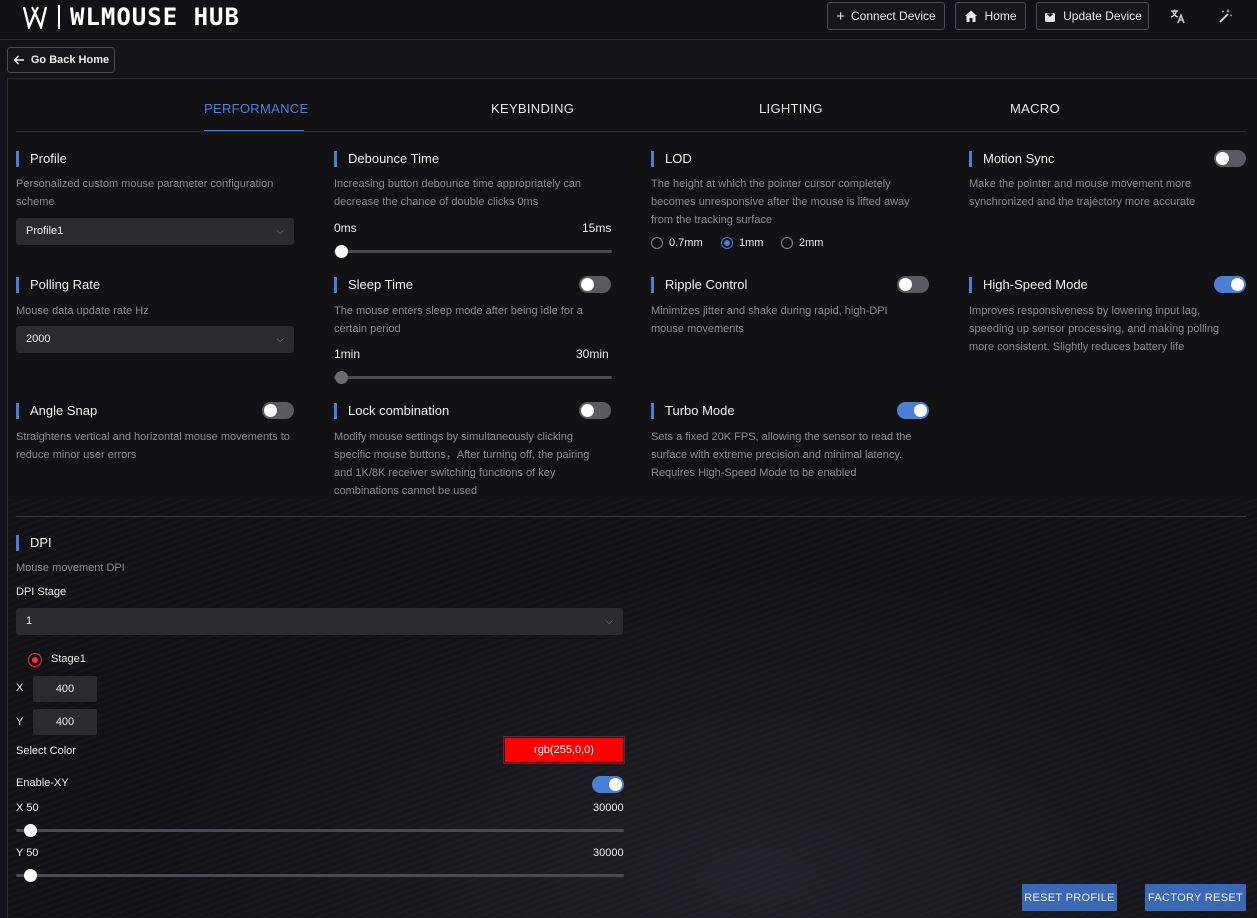 The image size is (1257, 918). I want to click on y-dpi-slider-track, so click(320, 875).